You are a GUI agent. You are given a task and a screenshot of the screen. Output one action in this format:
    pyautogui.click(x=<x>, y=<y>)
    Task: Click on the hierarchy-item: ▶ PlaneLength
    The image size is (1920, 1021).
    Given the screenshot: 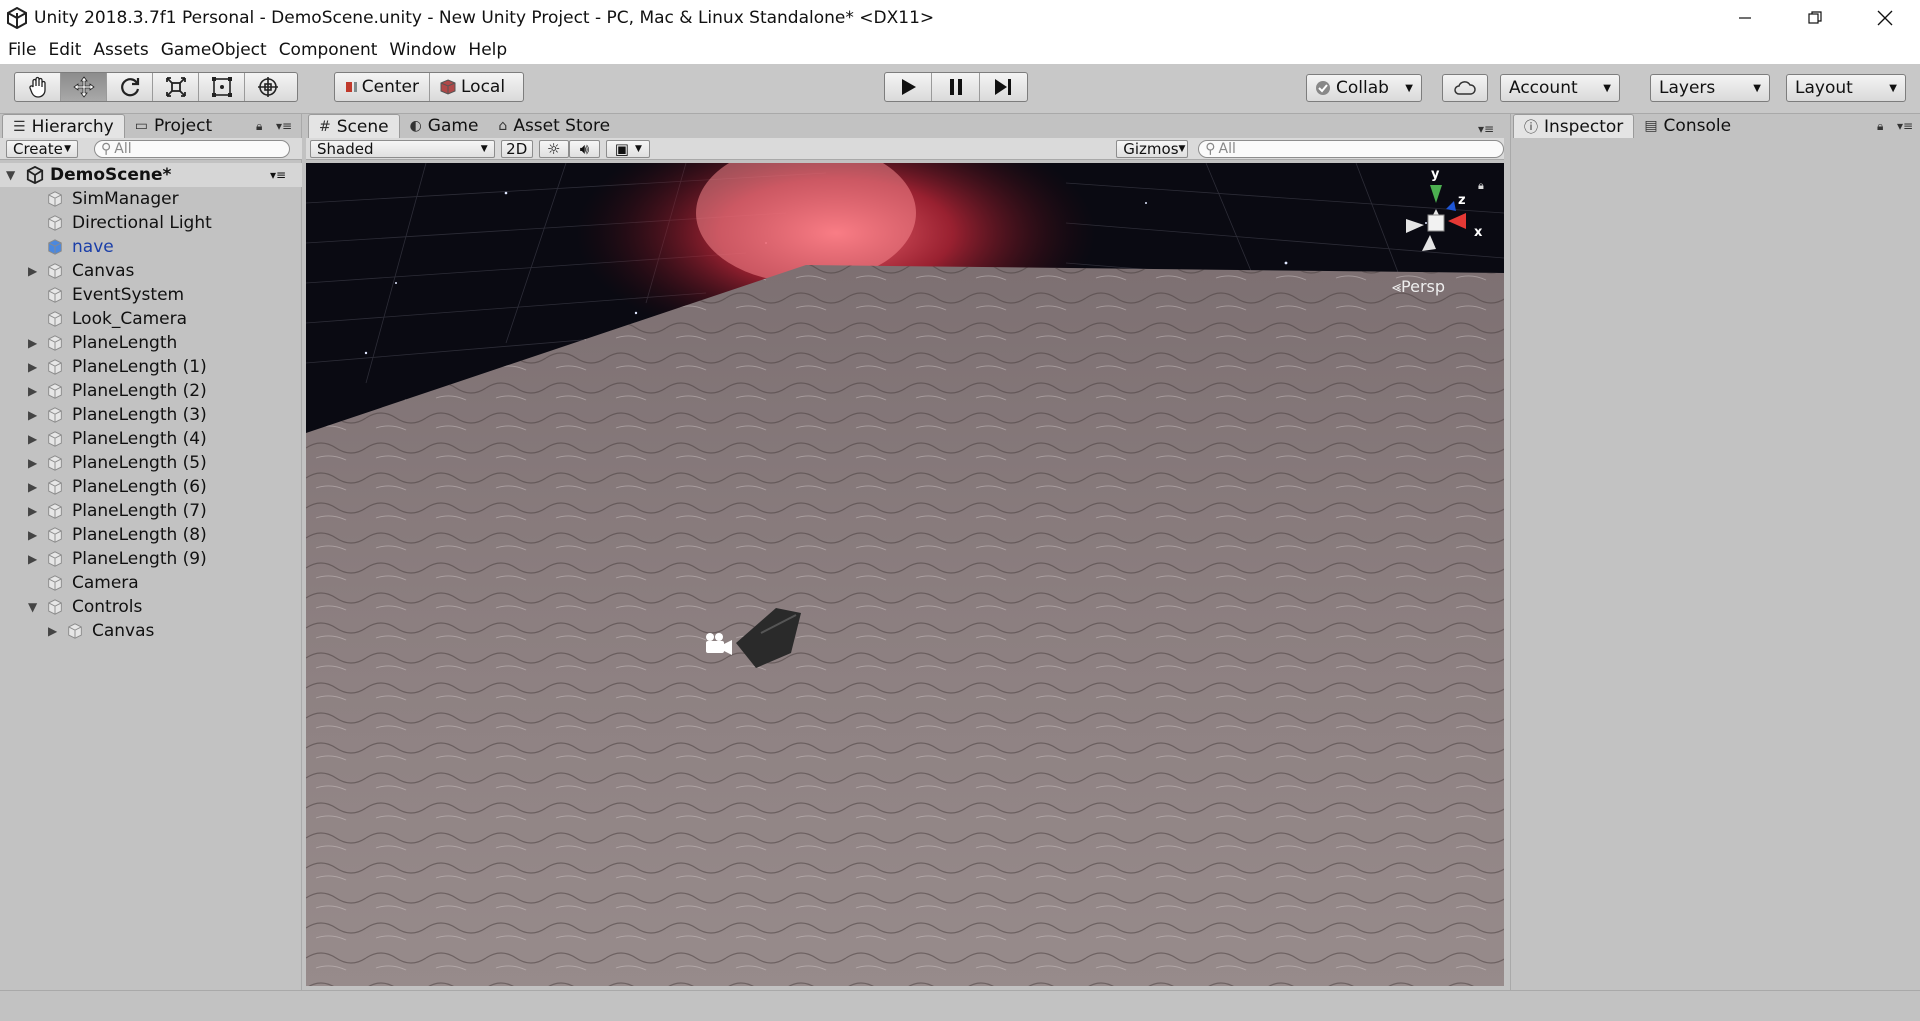 What is the action you would take?
    pyautogui.click(x=150, y=343)
    